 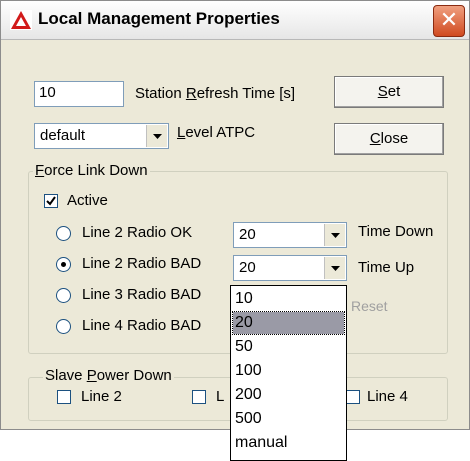 I want to click on refresh-time-label: Station Refresh Time [s], so click(x=215, y=93).